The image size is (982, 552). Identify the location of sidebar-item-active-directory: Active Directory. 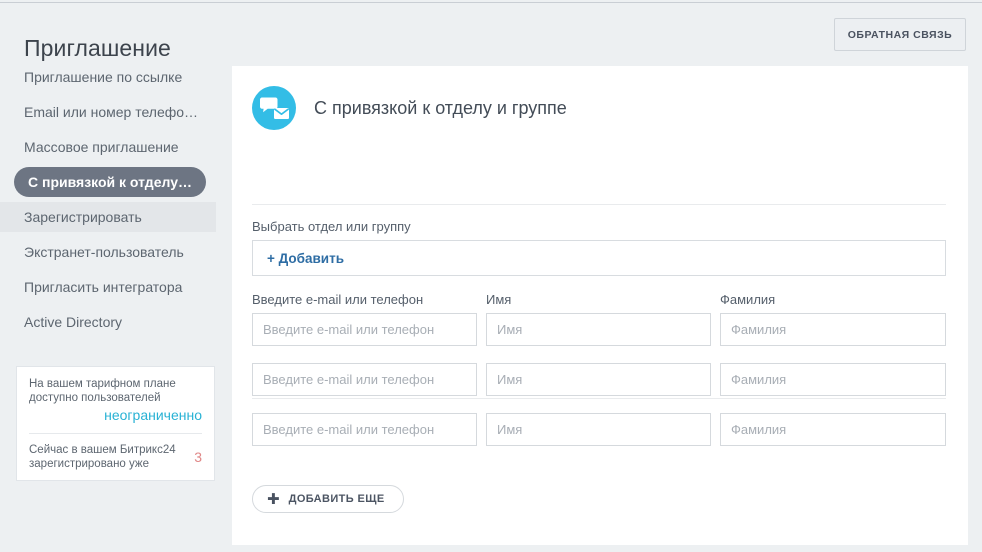
(116, 322).